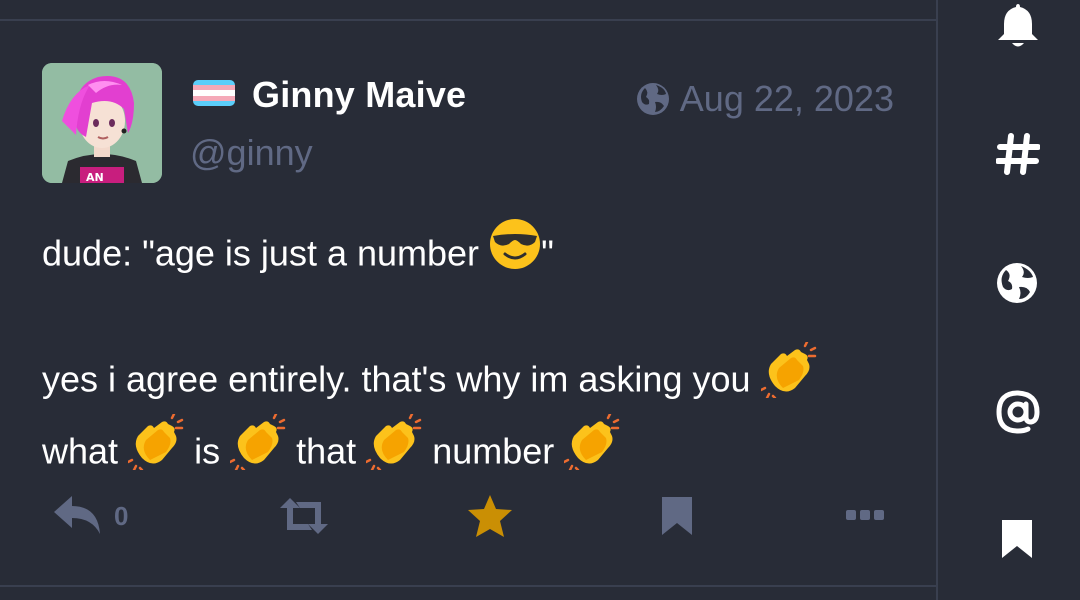 The height and width of the screenshot is (600, 1080). I want to click on content-word-number: number, so click(493, 451).